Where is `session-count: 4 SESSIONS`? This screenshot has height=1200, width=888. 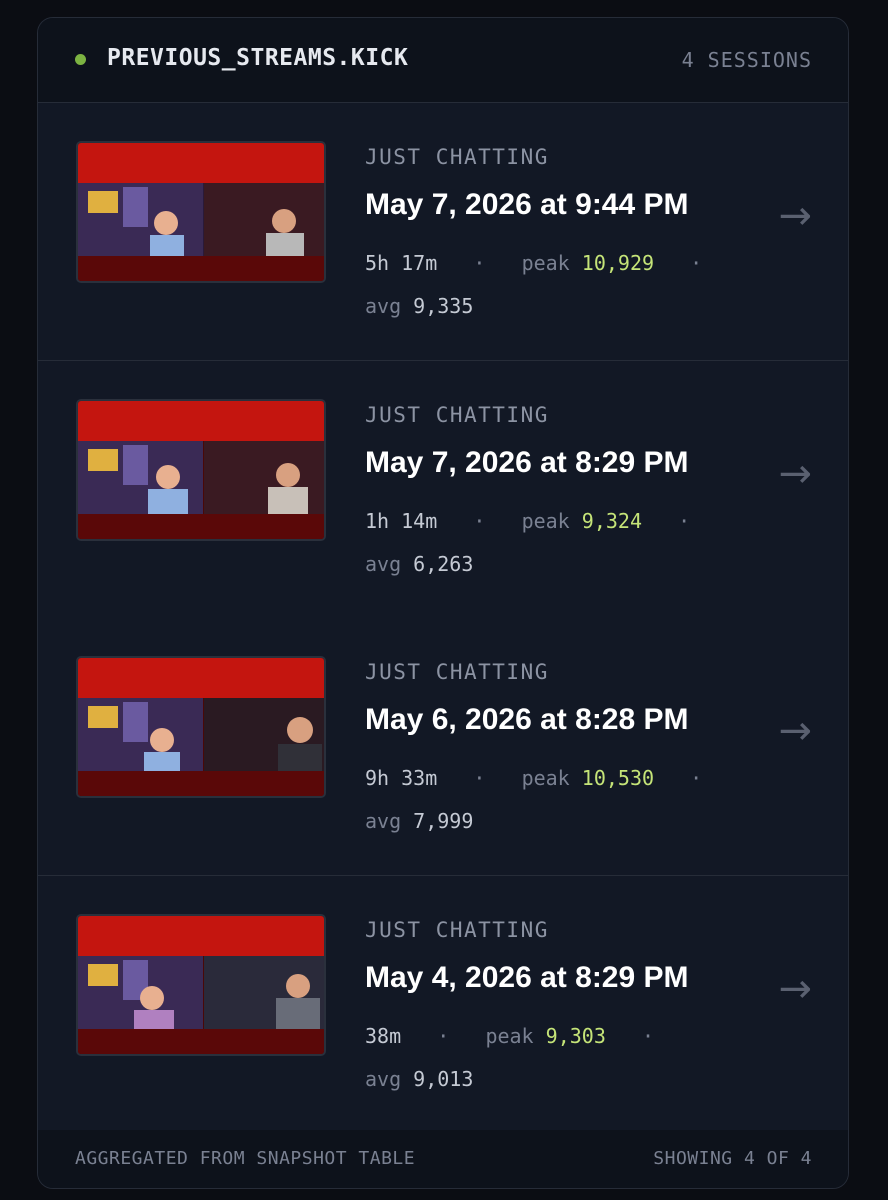 session-count: 4 SESSIONS is located at coordinates (746, 60).